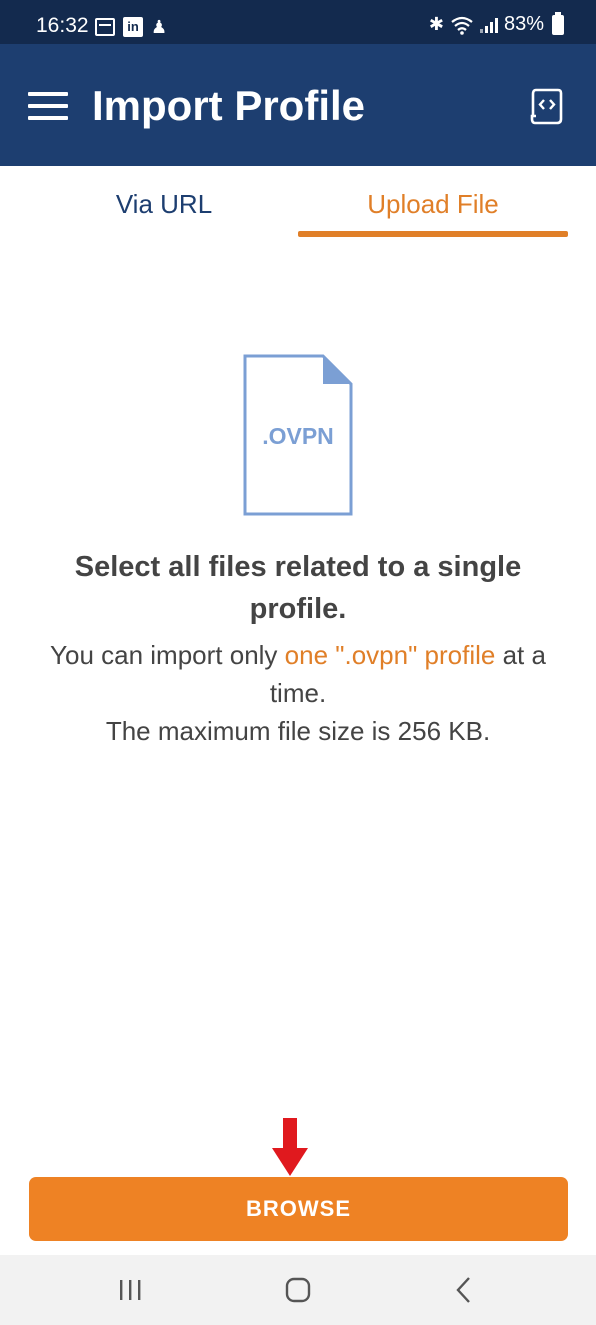  I want to click on ovpn-file-icon: .OVPN, so click(298, 435).